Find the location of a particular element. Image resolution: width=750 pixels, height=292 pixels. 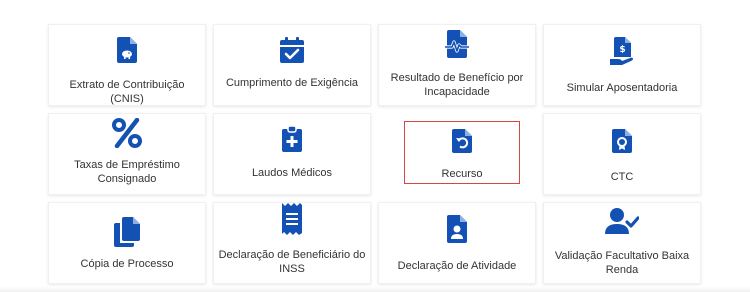

card-recurso: Recurso is located at coordinates (462, 152).